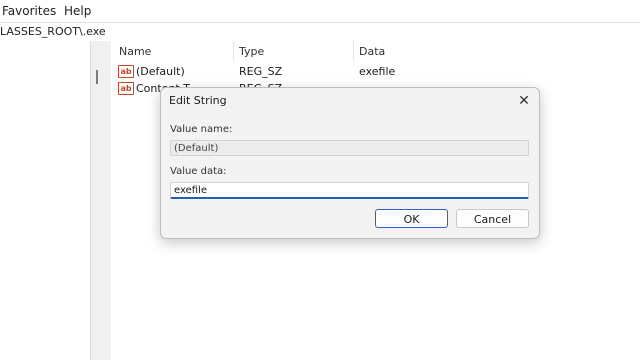 Image resolution: width=640 pixels, height=360 pixels. I want to click on cancel-button: Cancel, so click(492, 218).